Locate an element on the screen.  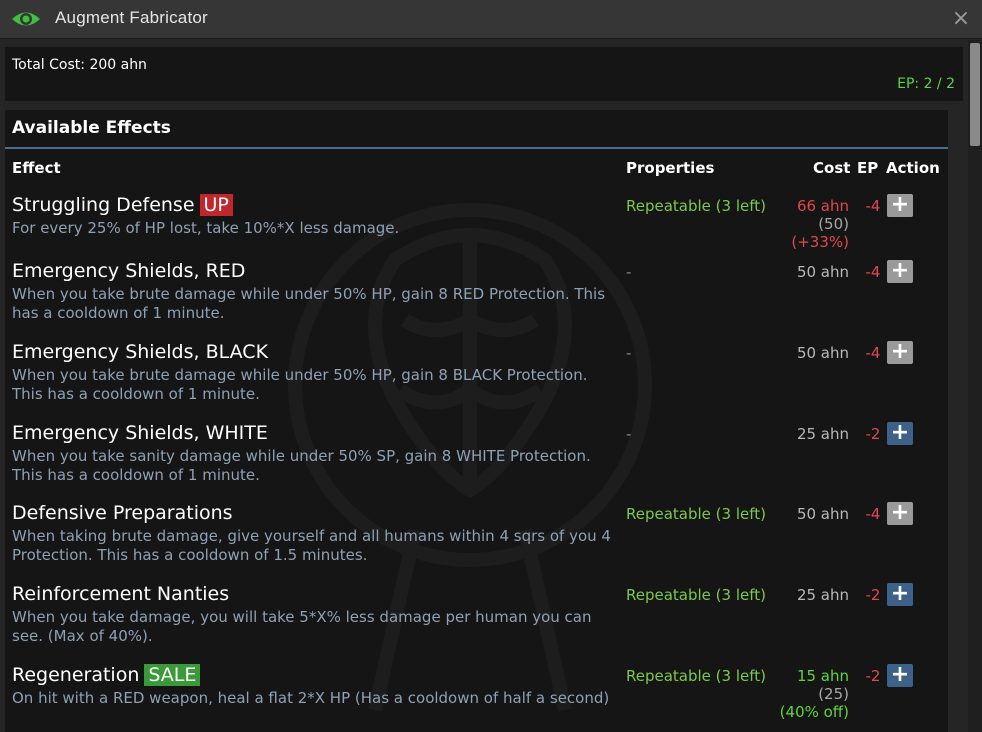
eye-icon is located at coordinates (26, 19).